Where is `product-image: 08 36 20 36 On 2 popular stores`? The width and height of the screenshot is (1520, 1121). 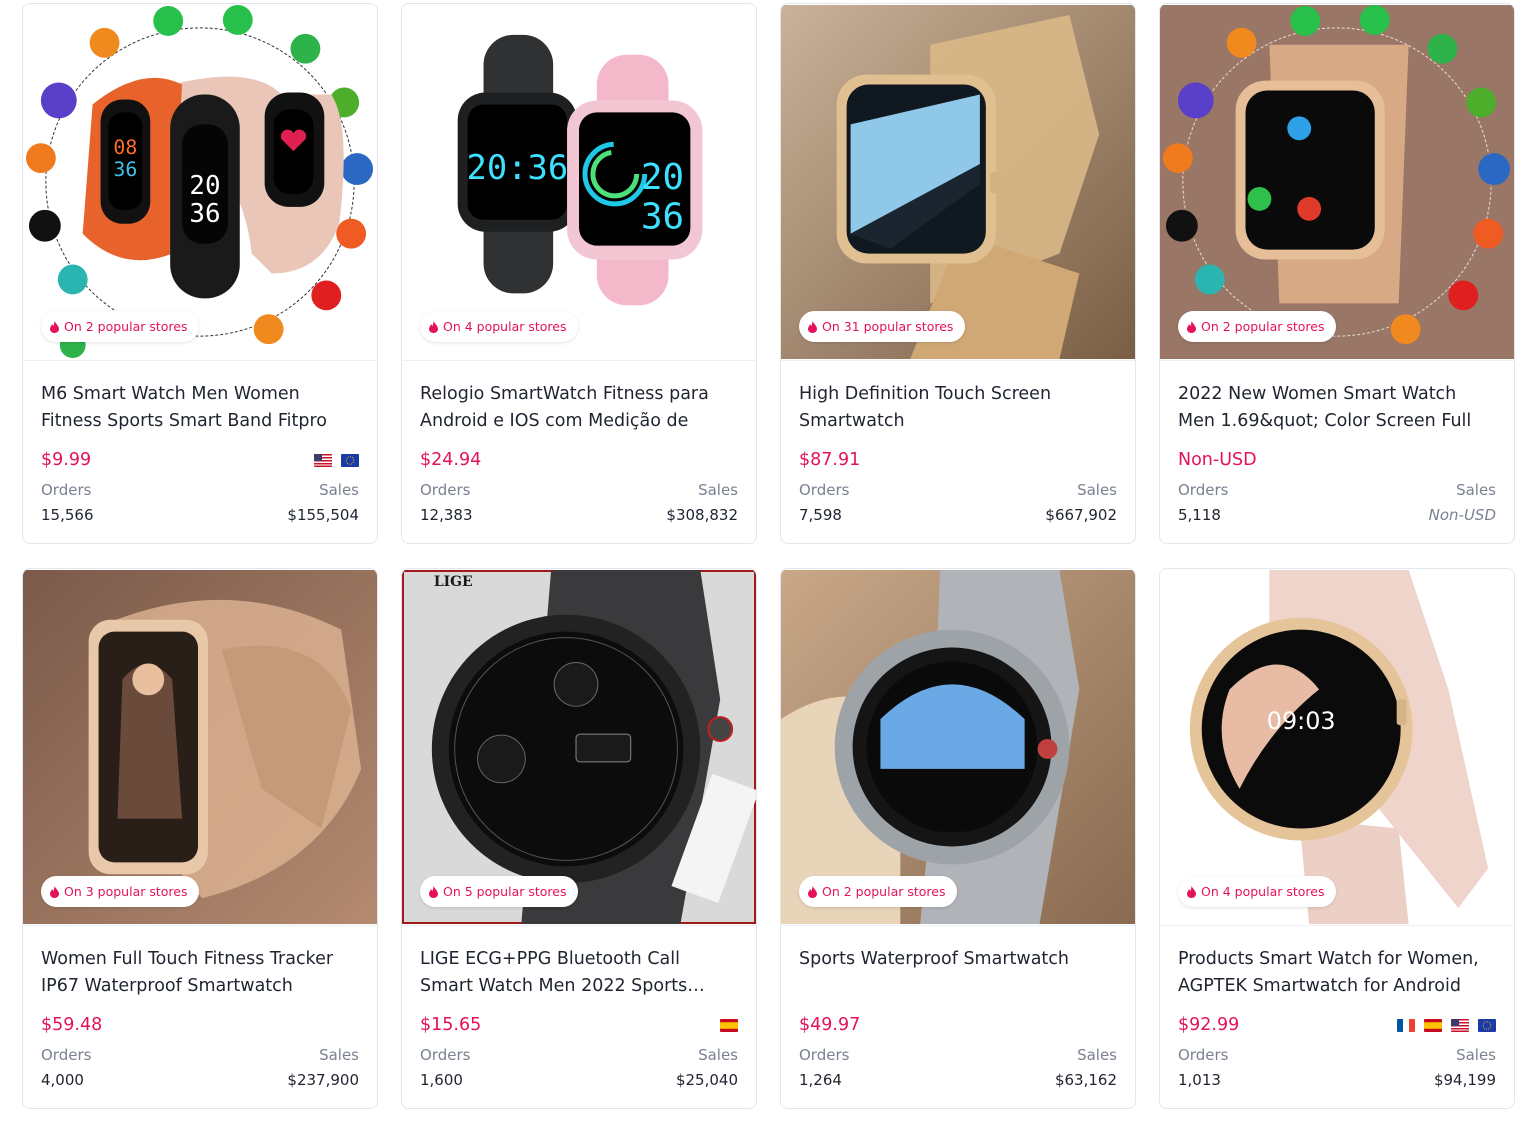
product-image: 08 36 20 36 On 2 popular stores is located at coordinates (200, 182).